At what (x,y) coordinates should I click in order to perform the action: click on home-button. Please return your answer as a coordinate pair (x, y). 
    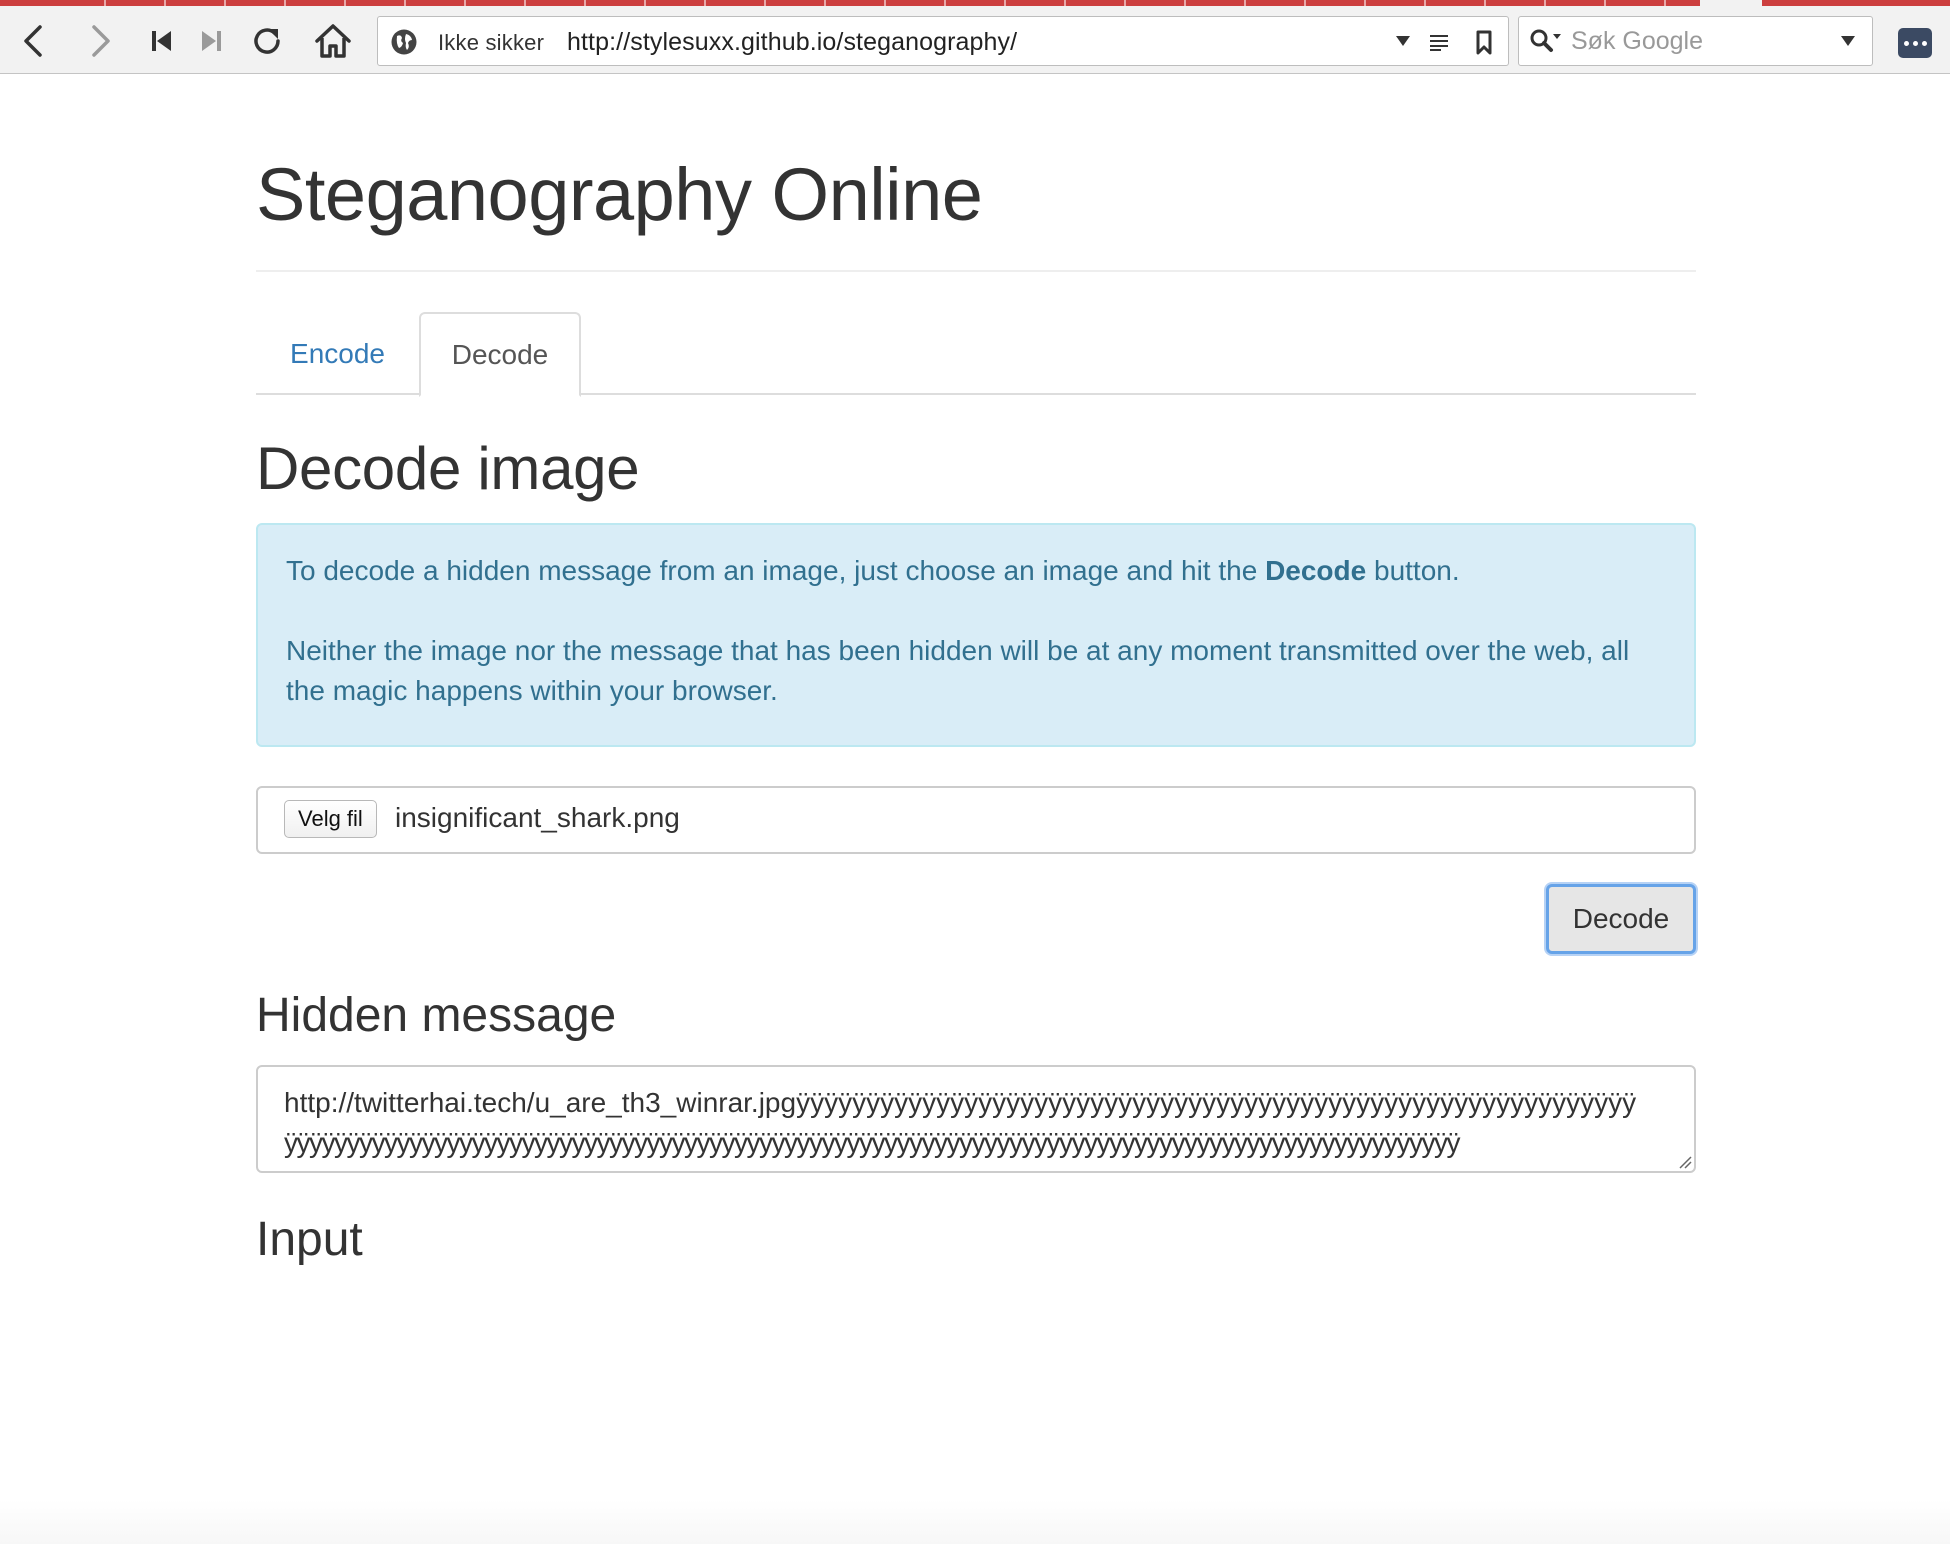
    Looking at the image, I should click on (333, 41).